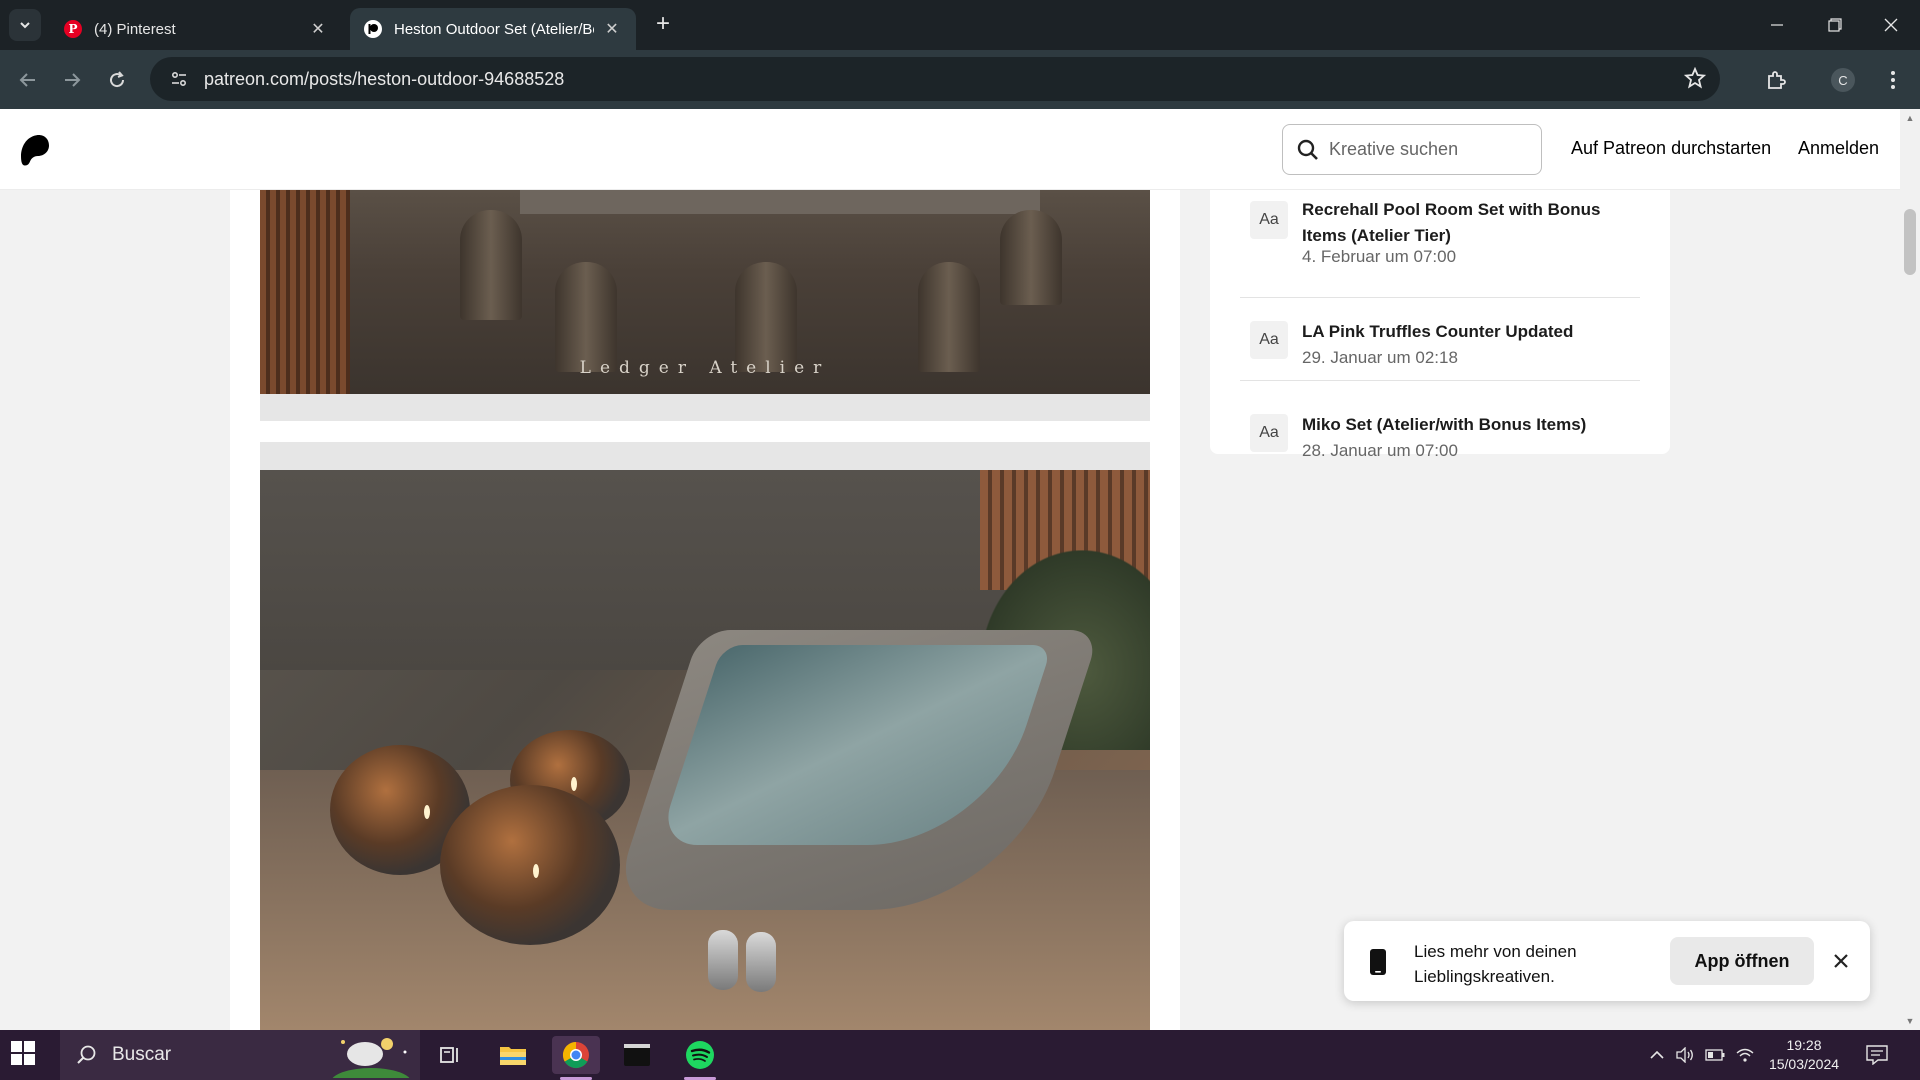  Describe the element at coordinates (1695, 80) in the screenshot. I see `bookmark-star-icon` at that location.